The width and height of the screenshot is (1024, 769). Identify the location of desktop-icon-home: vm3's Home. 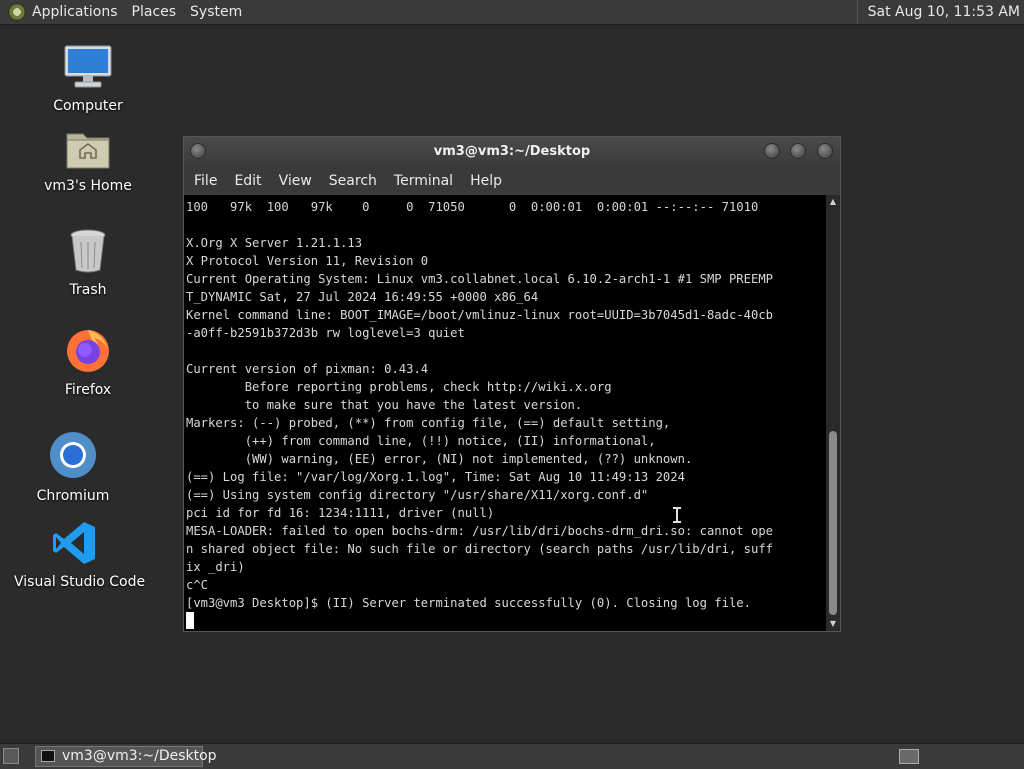
(88, 161).